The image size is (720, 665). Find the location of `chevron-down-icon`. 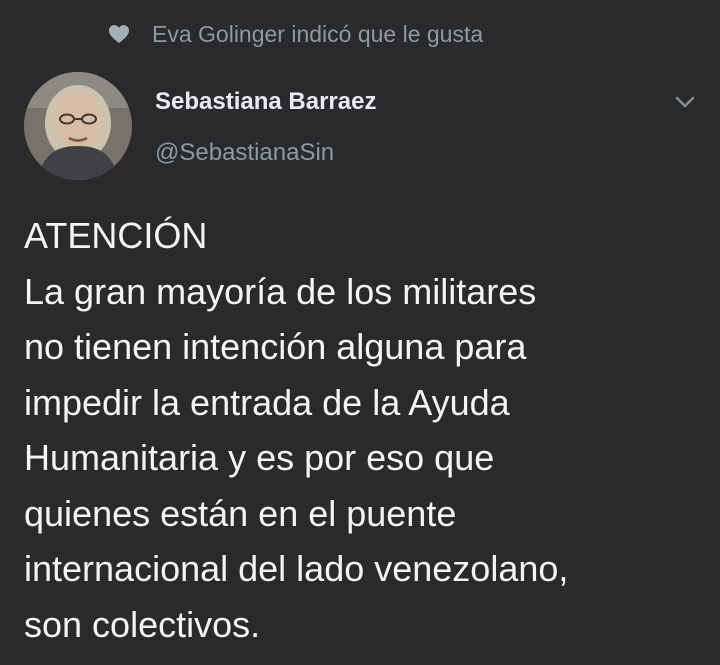

chevron-down-icon is located at coordinates (685, 102).